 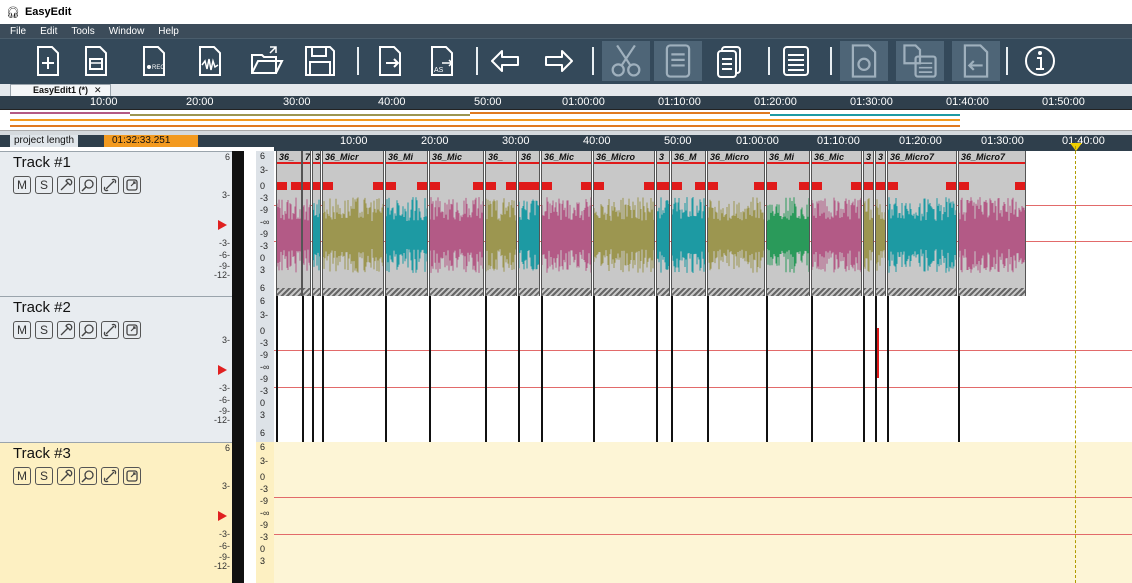 What do you see at coordinates (60, 90) in the screenshot?
I see `tab-easyedit1: EasyEdit1 (*) ✕` at bounding box center [60, 90].